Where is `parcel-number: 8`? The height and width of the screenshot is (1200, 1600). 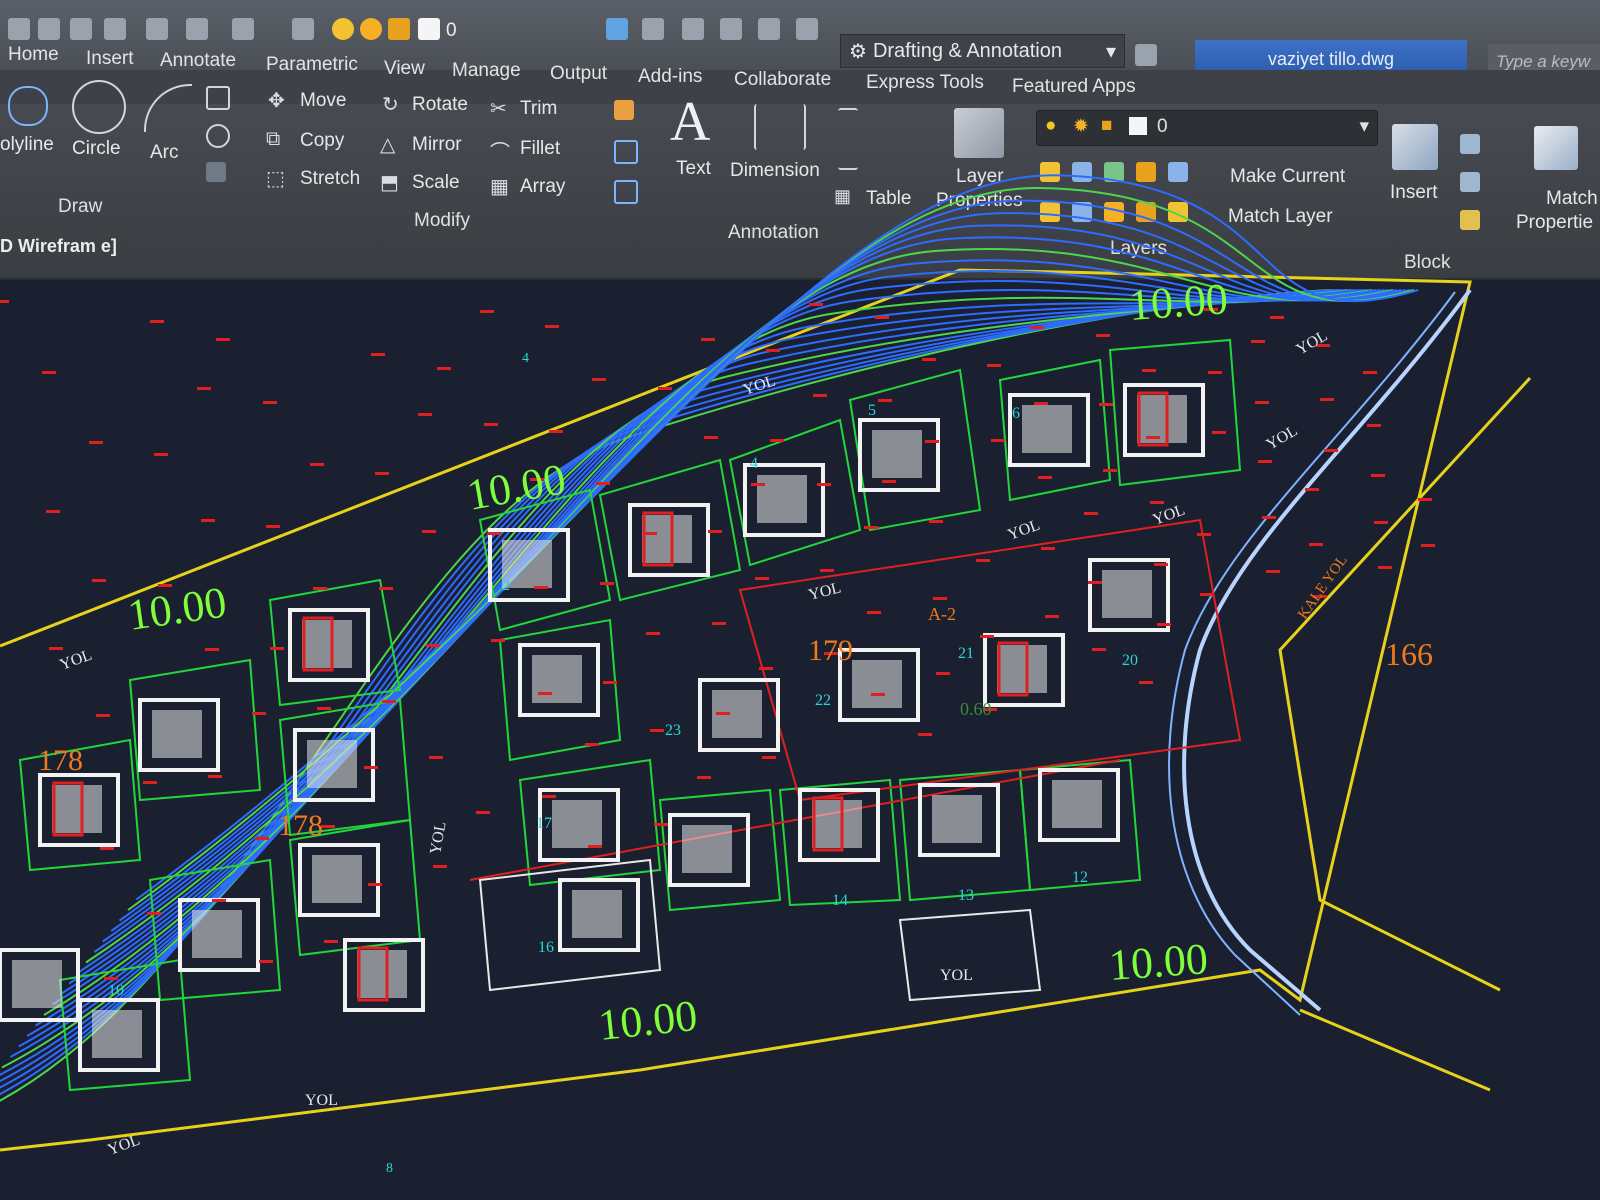 parcel-number: 8 is located at coordinates (389, 1168).